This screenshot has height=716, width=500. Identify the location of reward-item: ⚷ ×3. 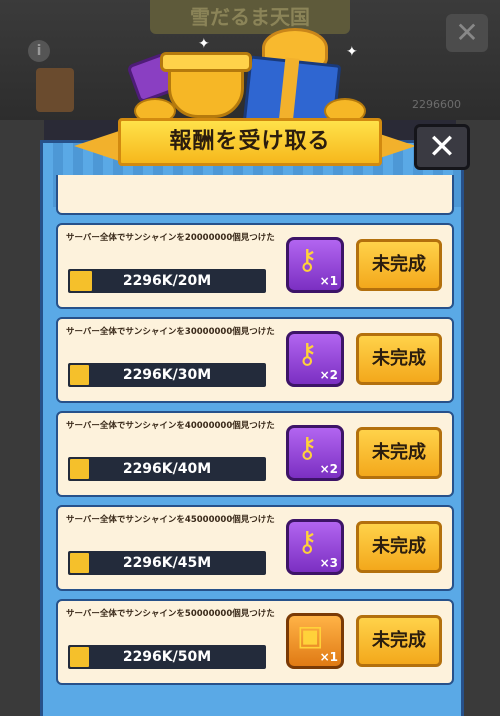
(315, 547).